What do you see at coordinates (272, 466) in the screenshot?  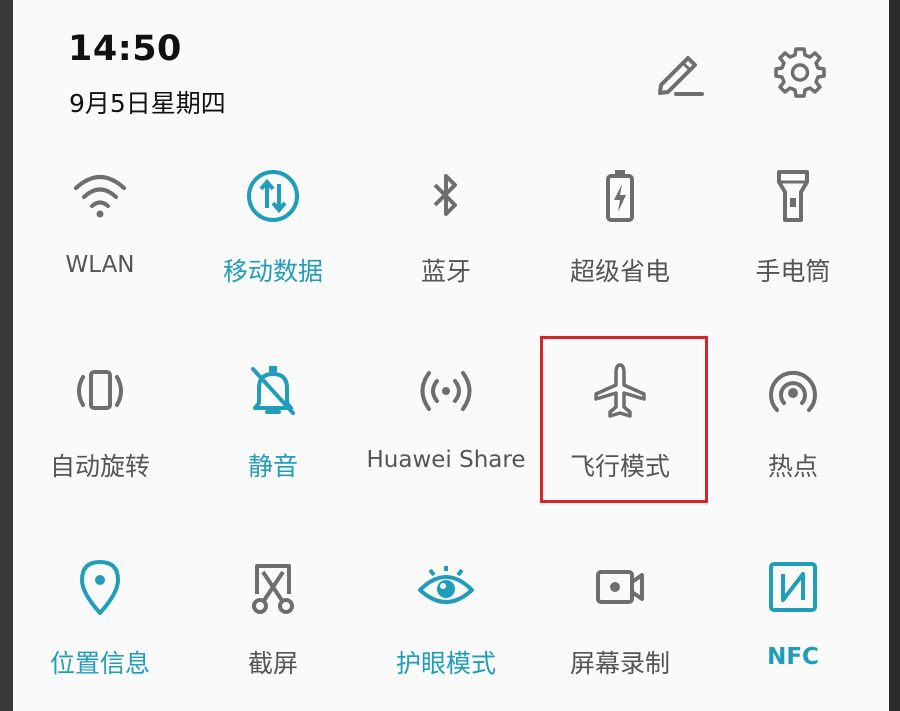 I see `tile-label: 静音` at bounding box center [272, 466].